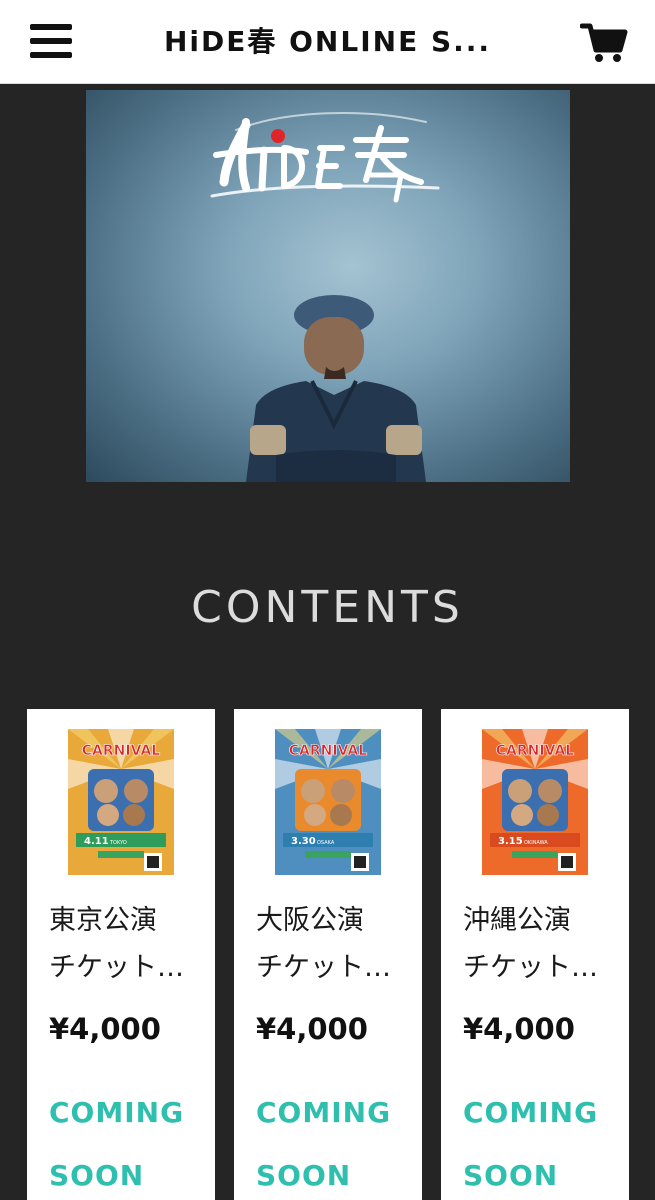 This screenshot has height=1200, width=655. What do you see at coordinates (336, 388) in the screenshot?
I see `artist-photo` at bounding box center [336, 388].